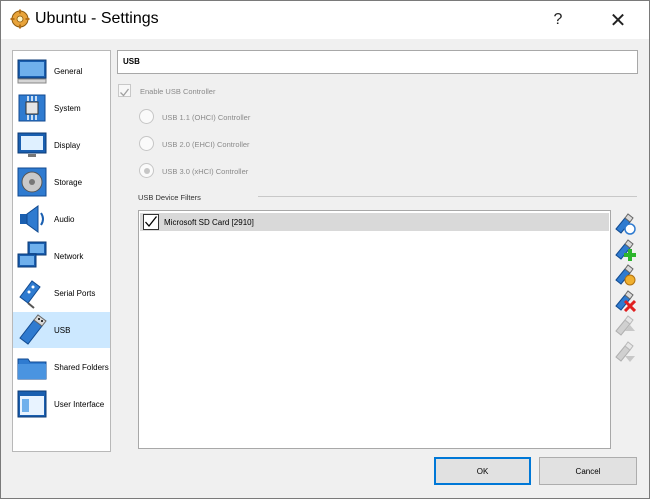  What do you see at coordinates (482, 471) in the screenshot?
I see `ok-button: OK` at bounding box center [482, 471].